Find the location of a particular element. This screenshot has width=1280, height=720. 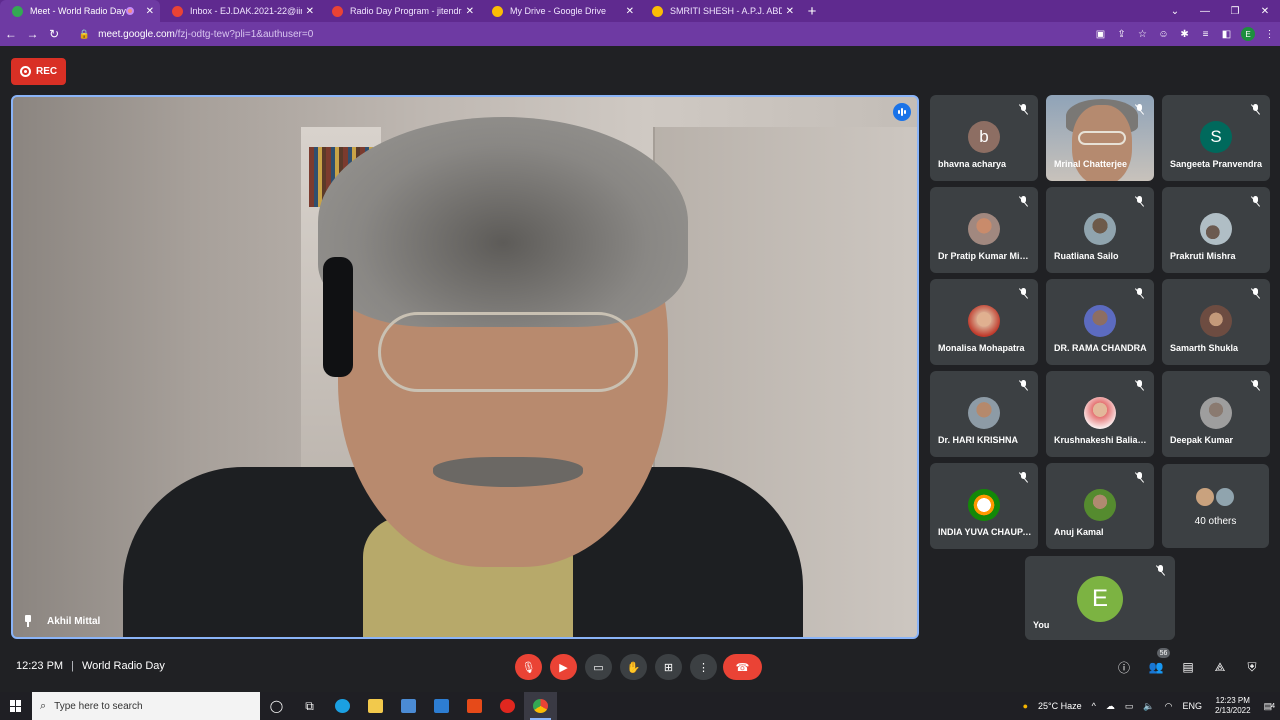

office-icon is located at coordinates (474, 706).